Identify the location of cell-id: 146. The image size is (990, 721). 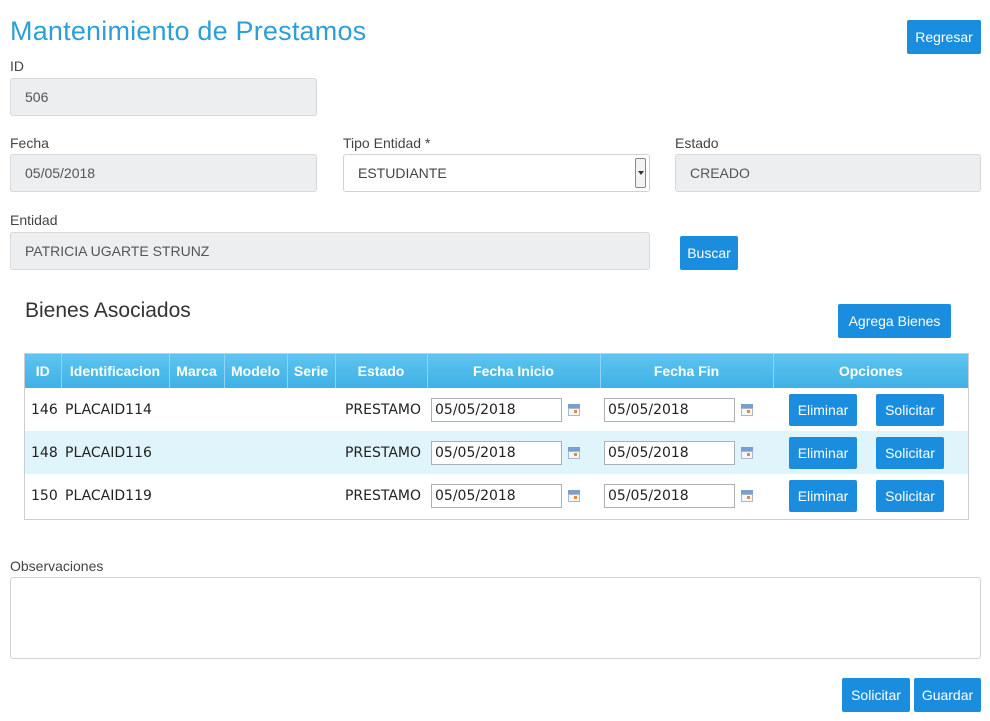
(44, 409).